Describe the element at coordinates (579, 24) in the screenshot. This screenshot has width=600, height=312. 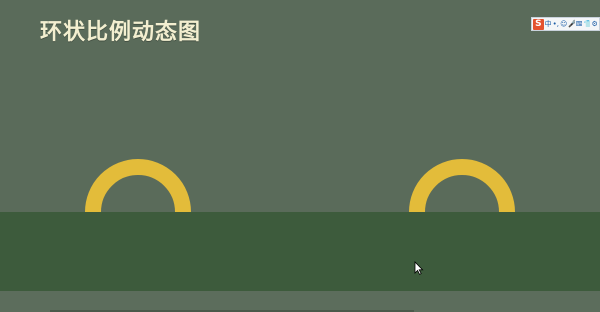
I see `keyboard-icon: ⌨` at that location.